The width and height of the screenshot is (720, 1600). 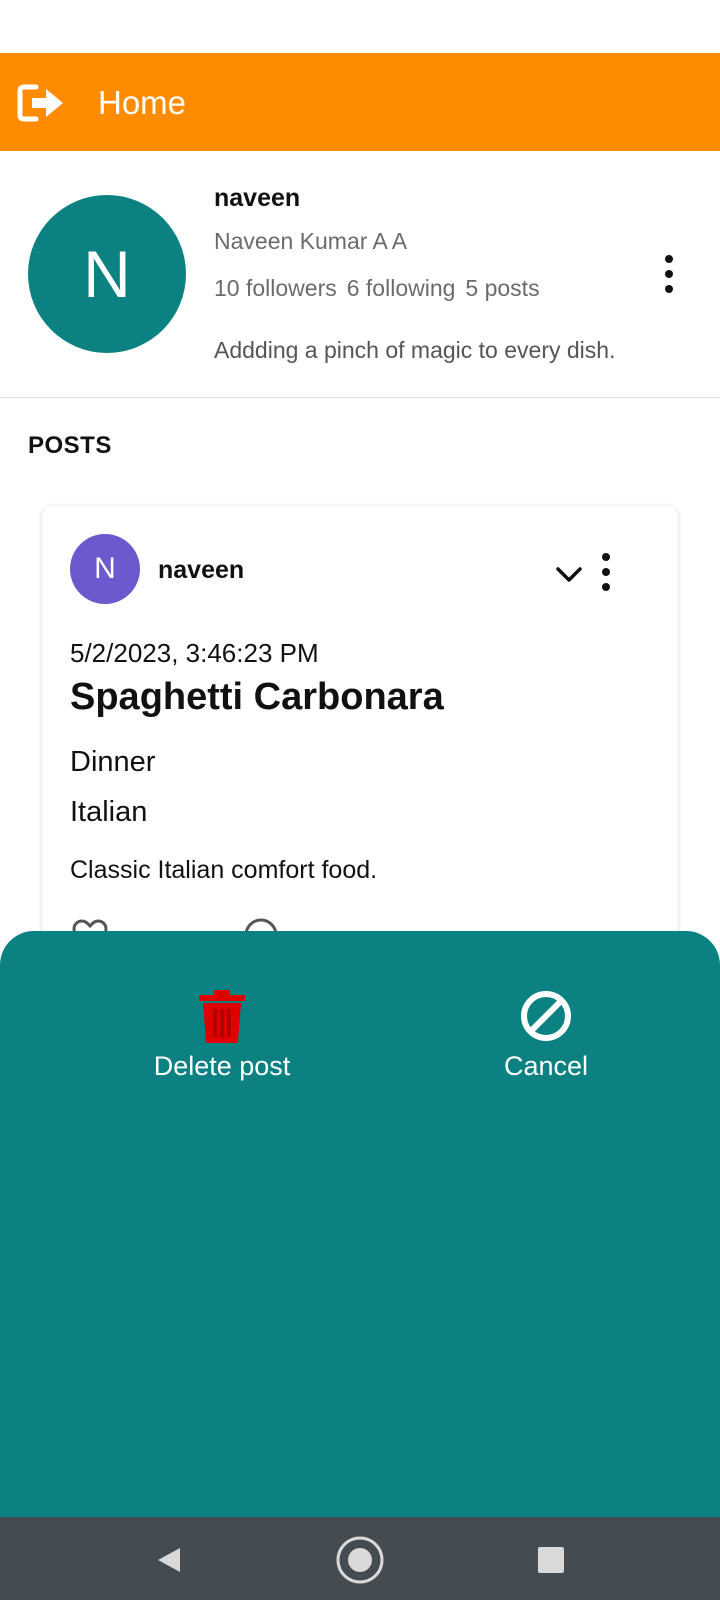 I want to click on cancel-label: Cancel, so click(x=546, y=1066).